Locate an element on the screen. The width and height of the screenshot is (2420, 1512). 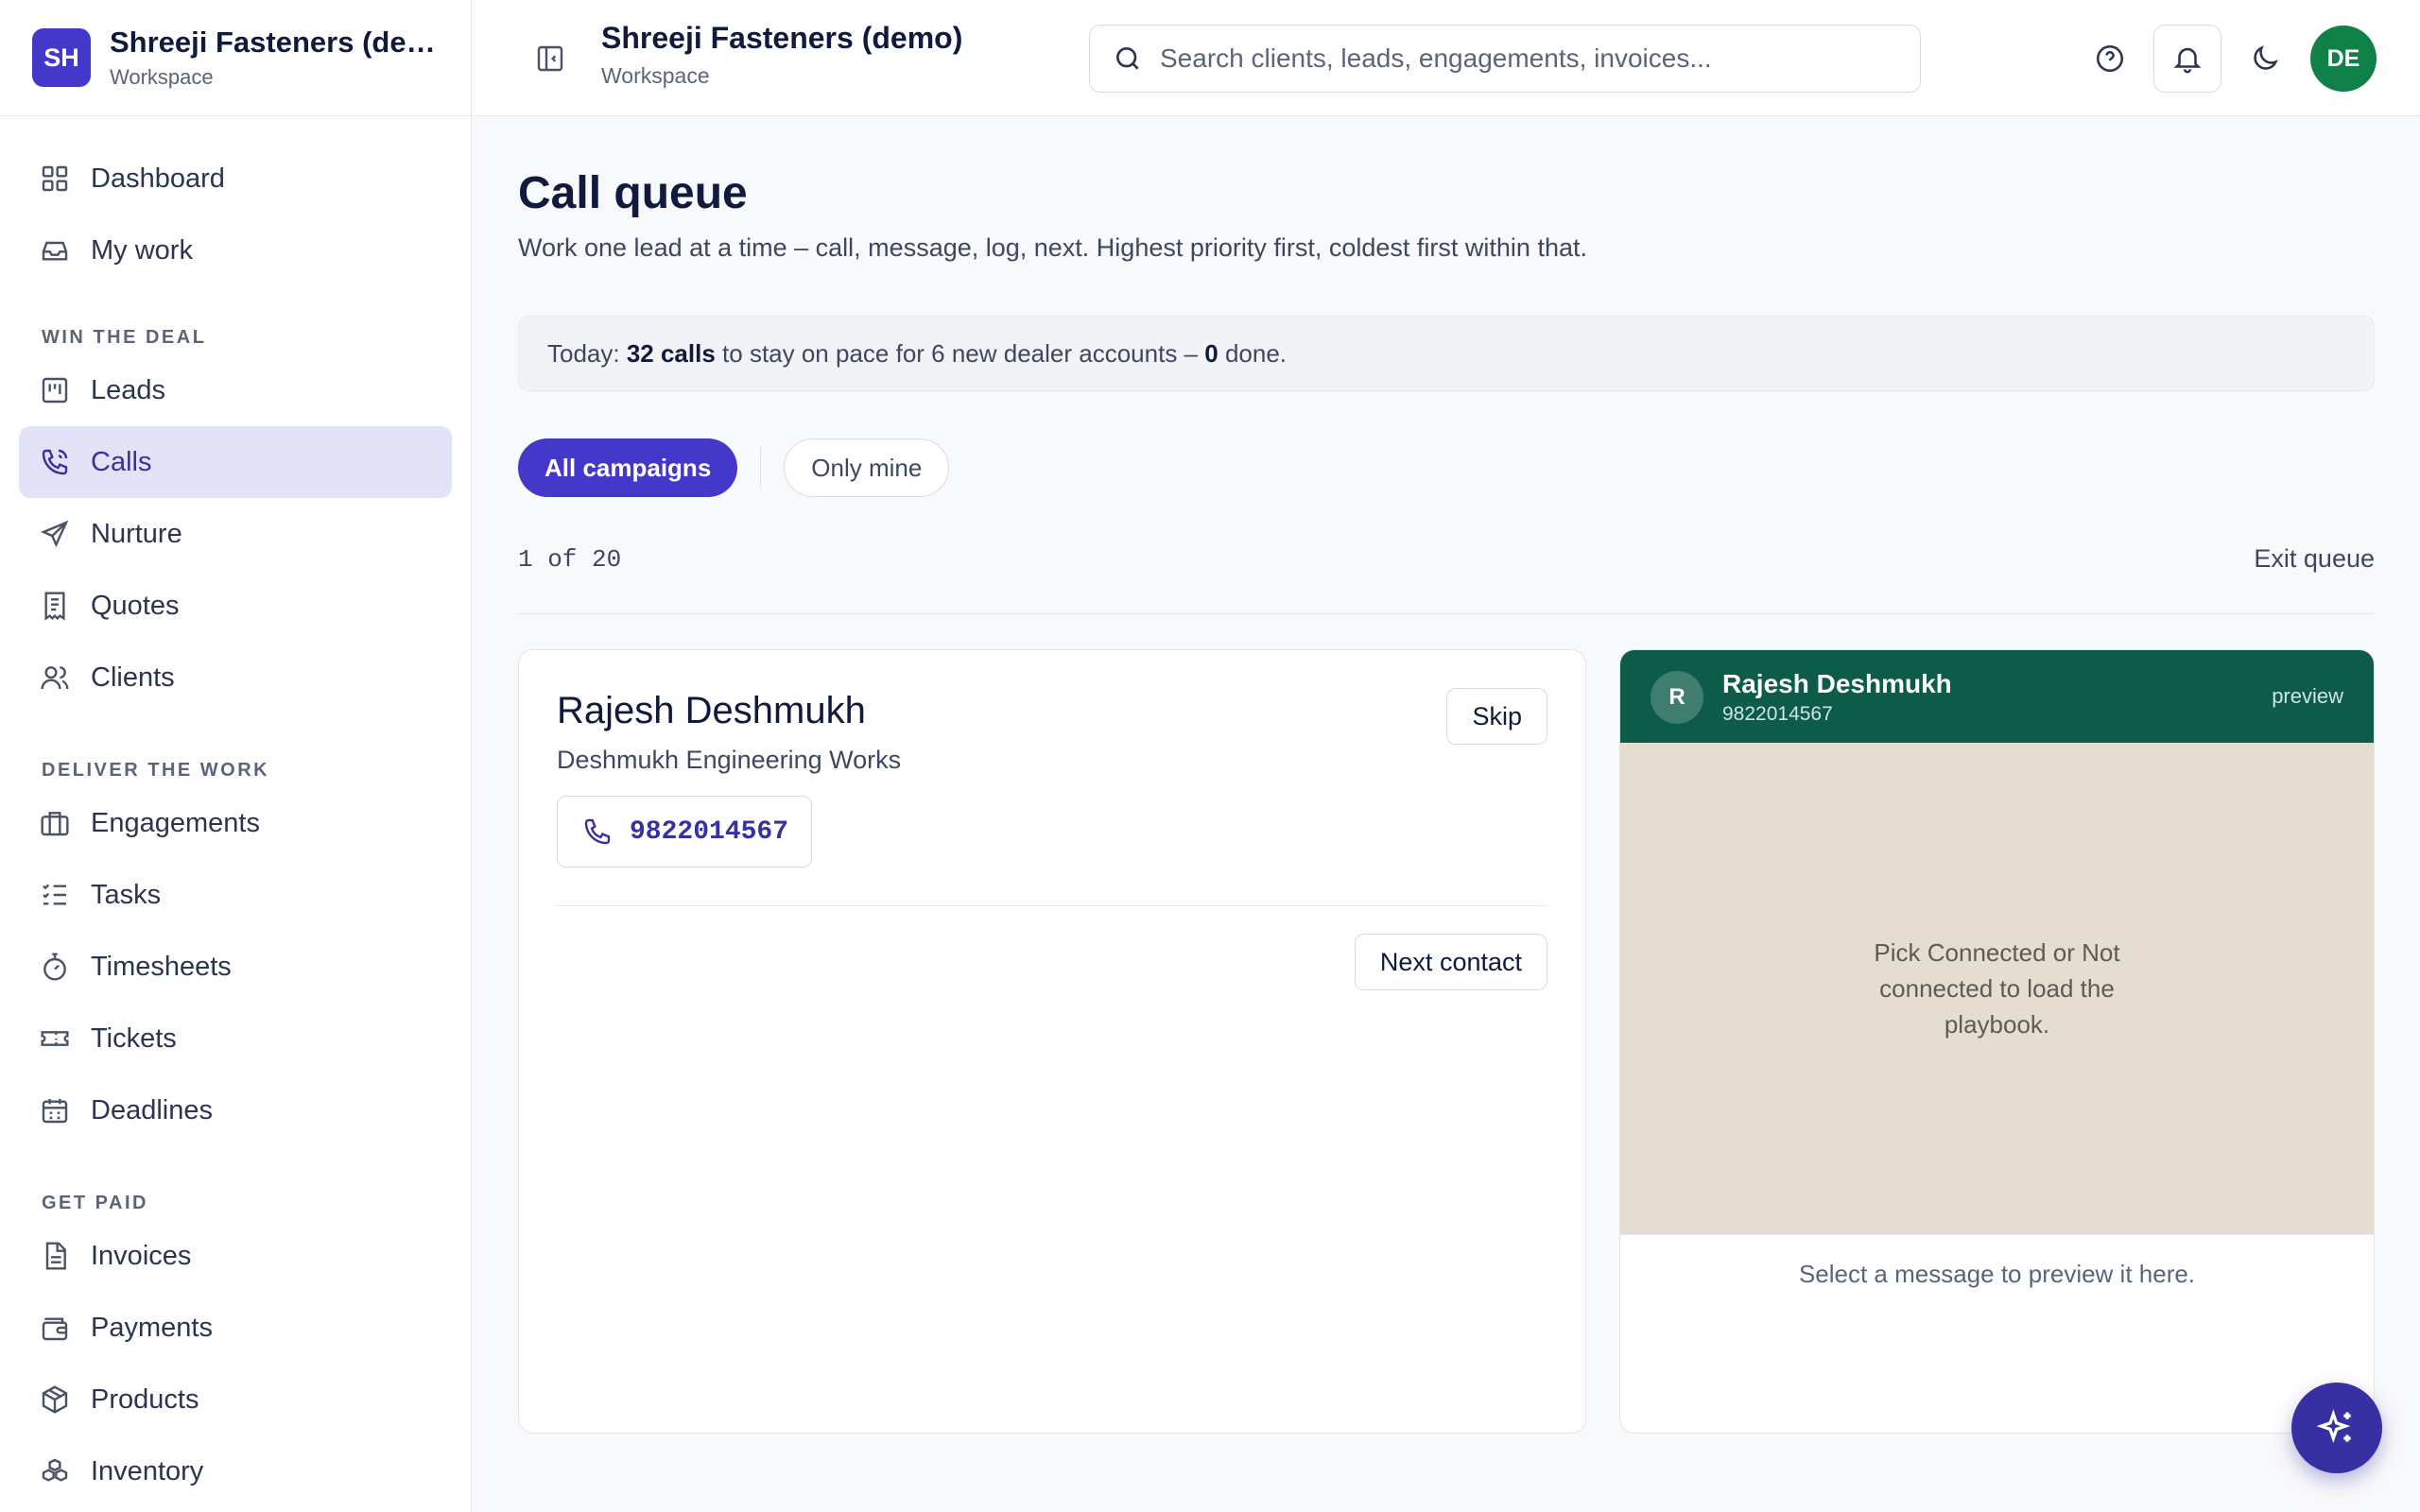
ticket-icon is located at coordinates (55, 1038).